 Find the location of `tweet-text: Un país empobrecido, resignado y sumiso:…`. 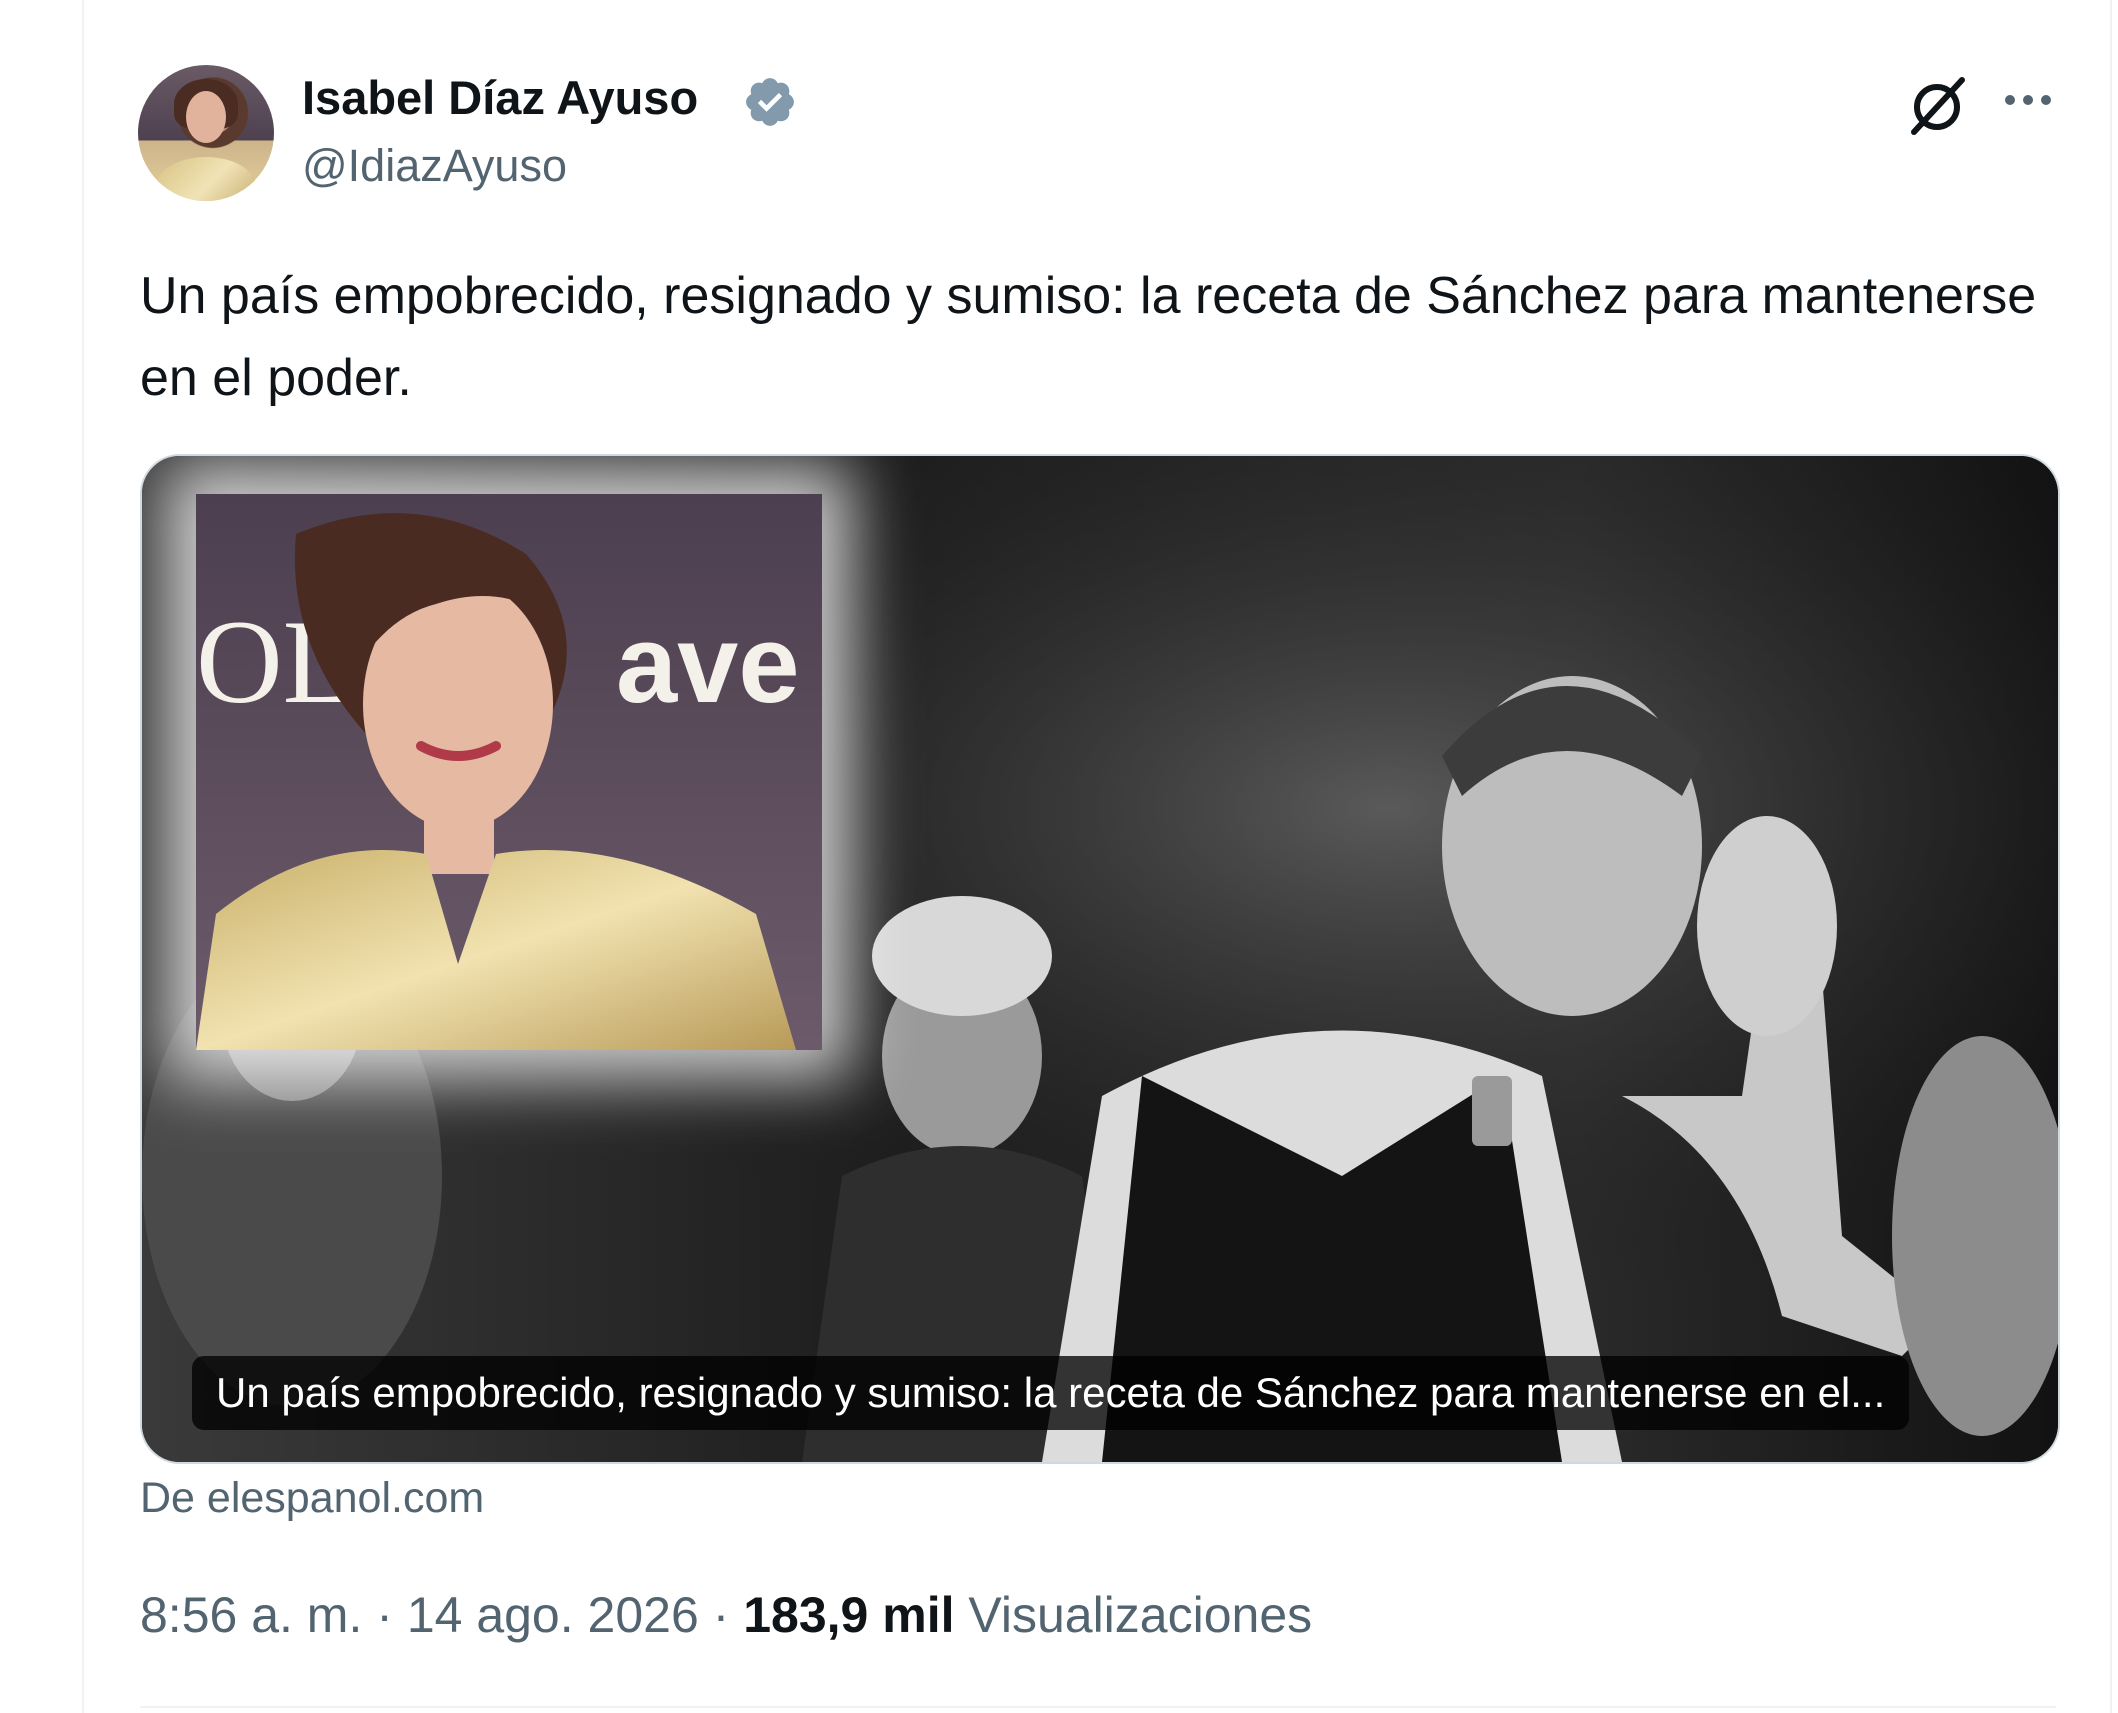

tweet-text: Un país empobrecido, resignado y sumiso:… is located at coordinates (1088, 337).